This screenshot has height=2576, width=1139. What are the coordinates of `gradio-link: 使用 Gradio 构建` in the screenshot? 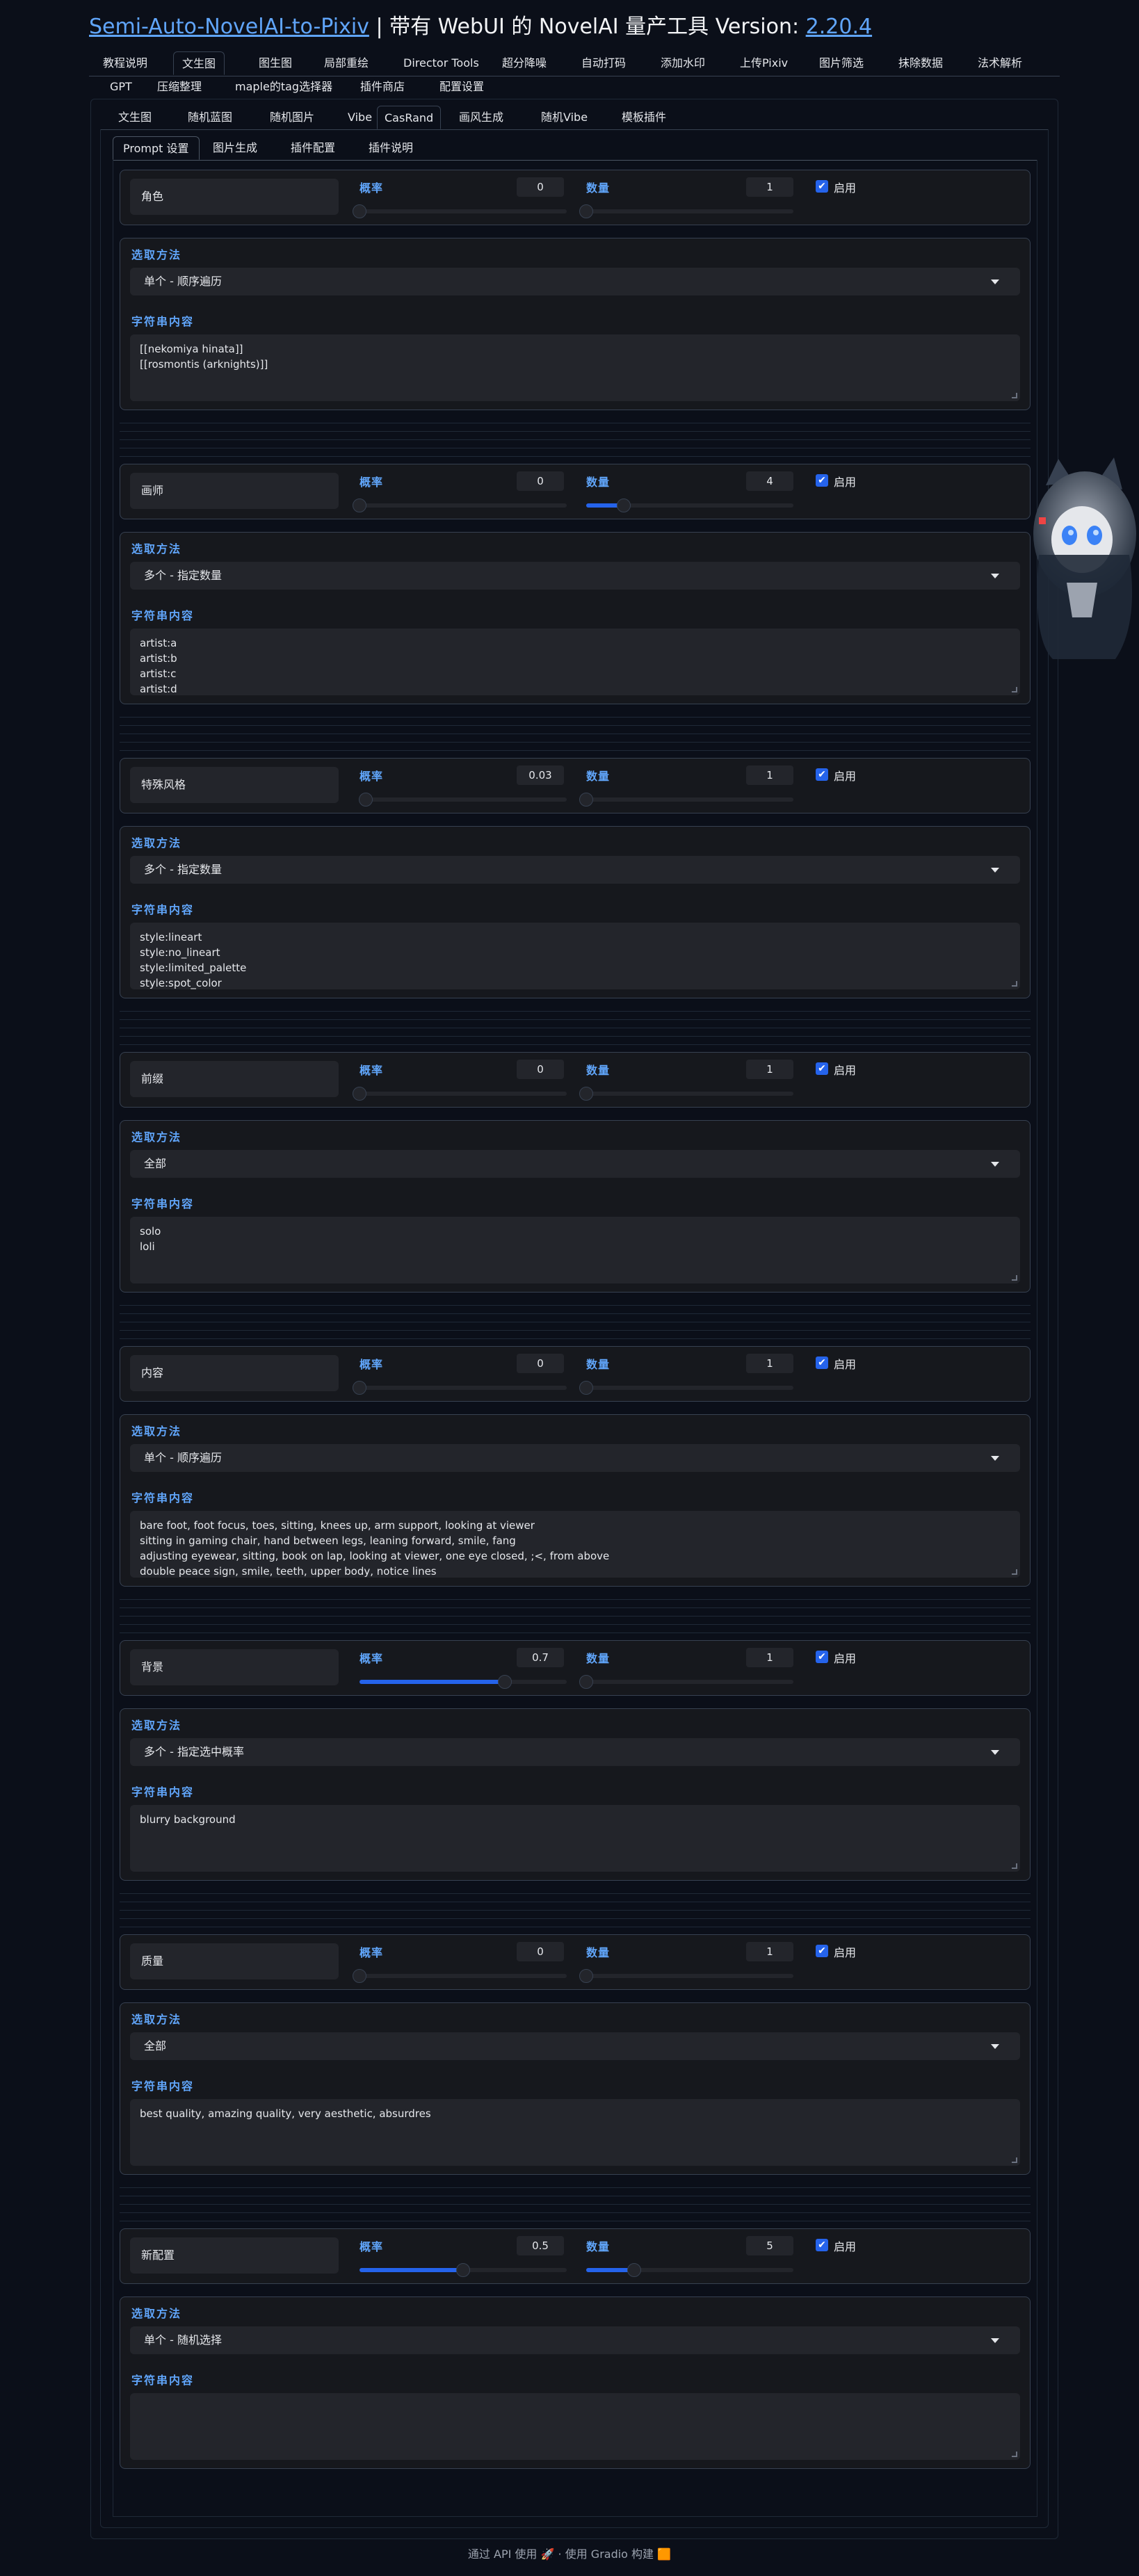 It's located at (609, 2554).